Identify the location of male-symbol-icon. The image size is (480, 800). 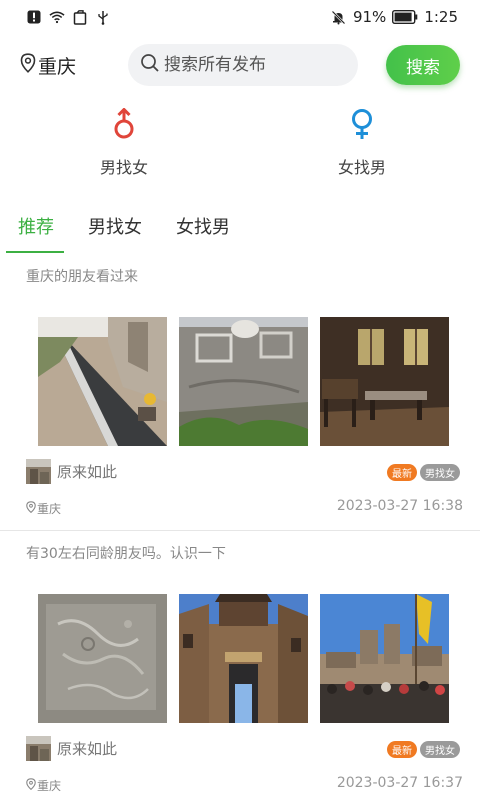
(124, 125).